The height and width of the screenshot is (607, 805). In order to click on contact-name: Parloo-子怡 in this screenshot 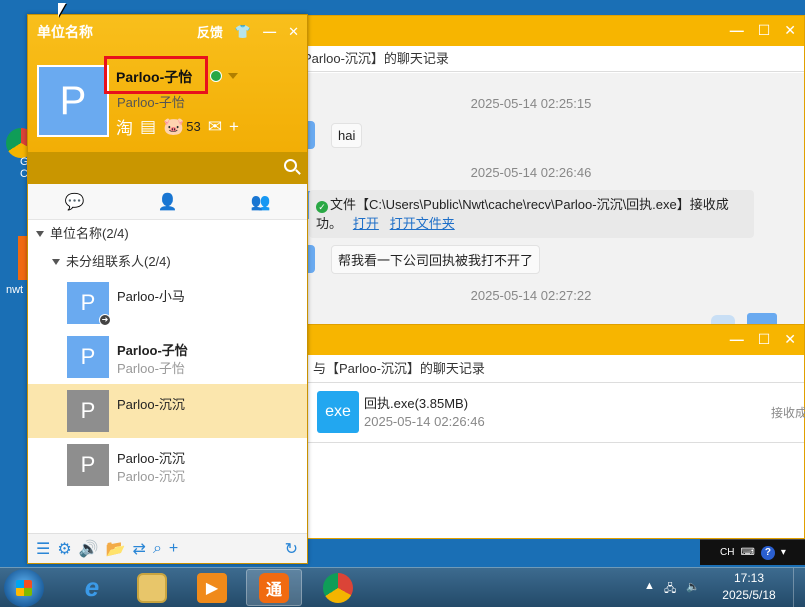, I will do `click(152, 350)`.